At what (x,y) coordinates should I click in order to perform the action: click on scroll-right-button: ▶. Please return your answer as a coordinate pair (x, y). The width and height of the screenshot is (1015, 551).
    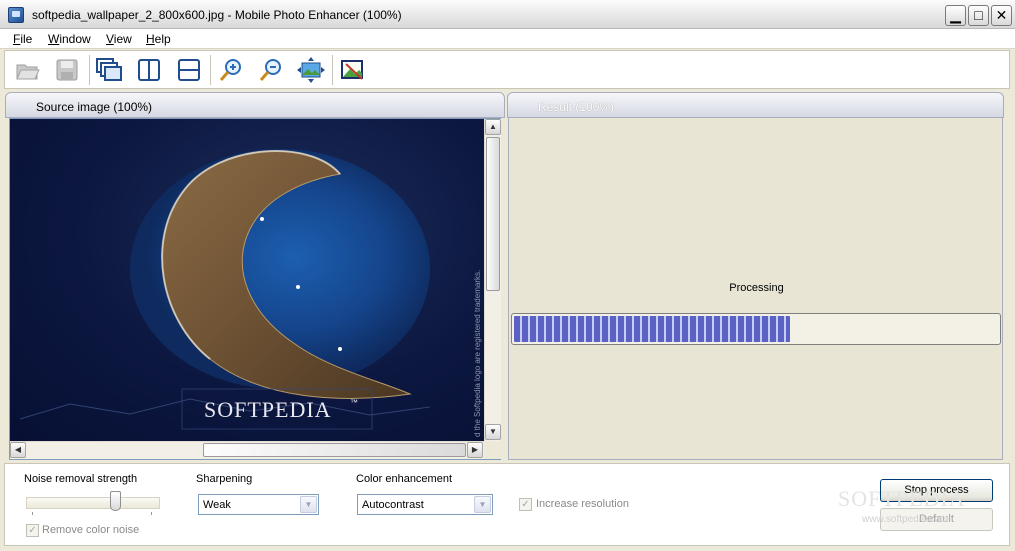
    Looking at the image, I should click on (475, 450).